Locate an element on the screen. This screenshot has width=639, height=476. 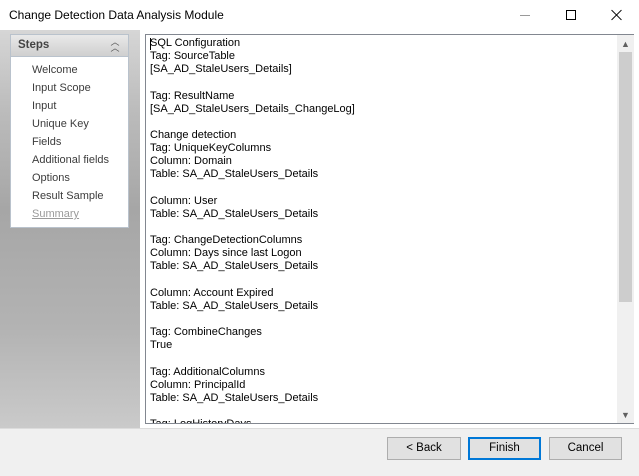
text-caret is located at coordinates (150, 44).